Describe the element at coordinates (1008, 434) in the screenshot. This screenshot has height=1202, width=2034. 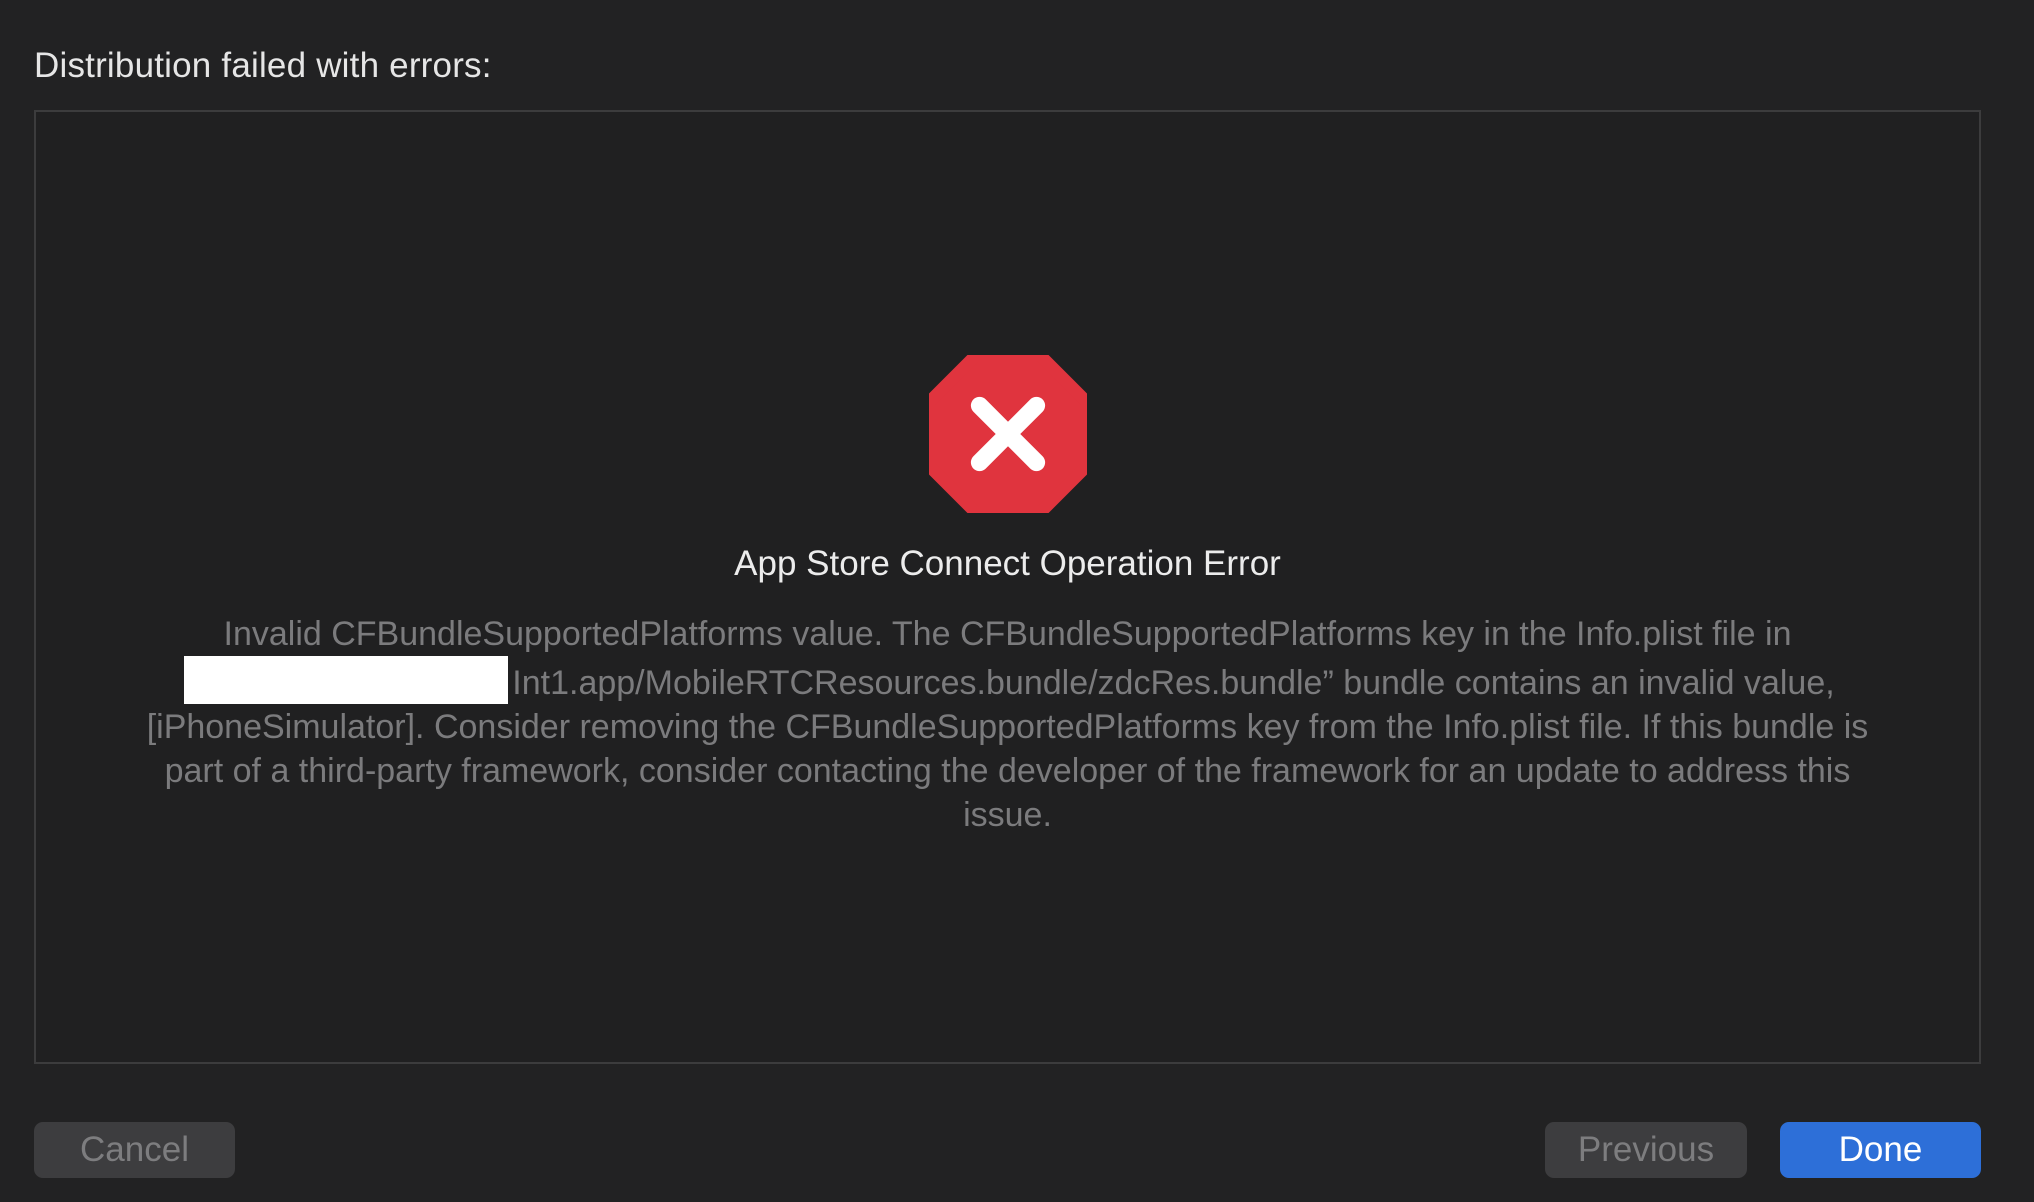
I see `error-octagon-x-icon` at that location.